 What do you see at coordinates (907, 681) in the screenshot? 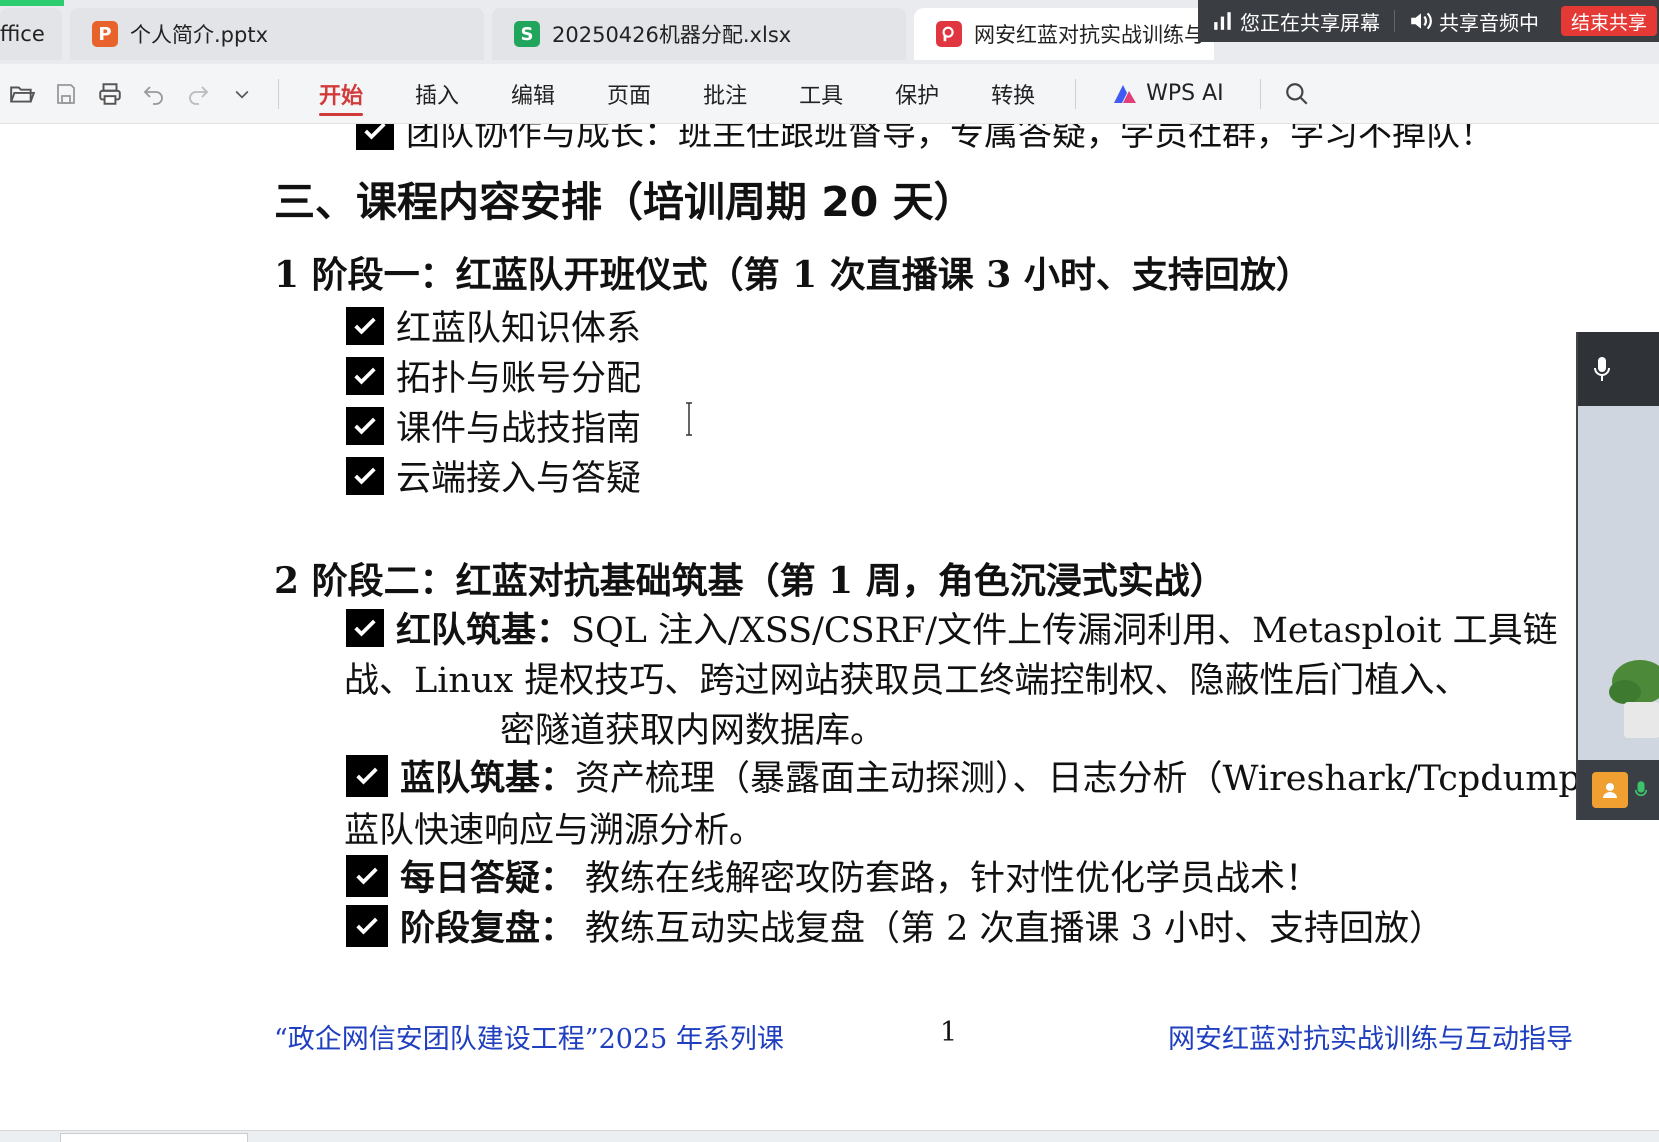
I see `red-team-text-continued: 战、Linux 提权技巧、跨过网站获取员工终端控制权、隐蔽性后门植入、` at bounding box center [907, 681].